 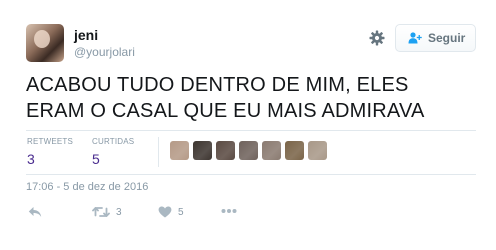 What do you see at coordinates (377, 38) in the screenshot?
I see `gear-icon` at bounding box center [377, 38].